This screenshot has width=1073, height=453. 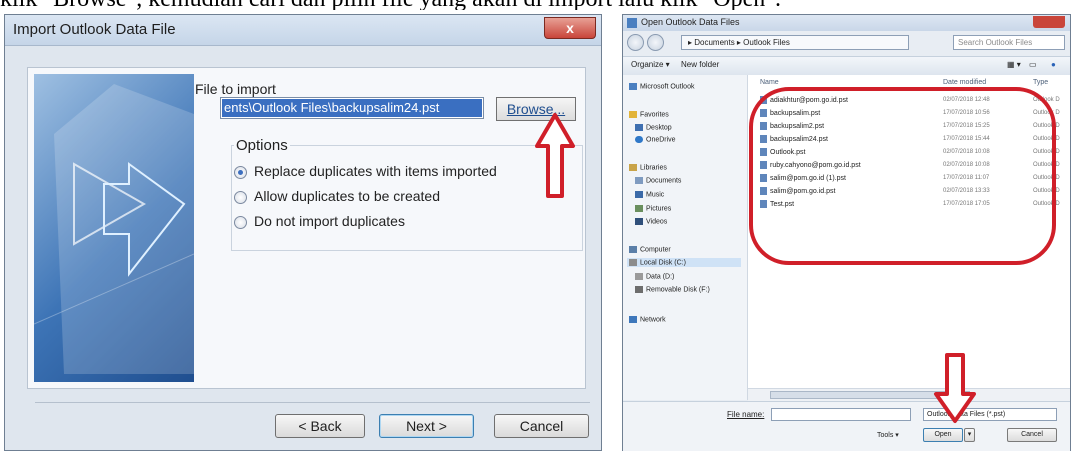 What do you see at coordinates (240, 222) in the screenshot?
I see `do-not-import-radio` at bounding box center [240, 222].